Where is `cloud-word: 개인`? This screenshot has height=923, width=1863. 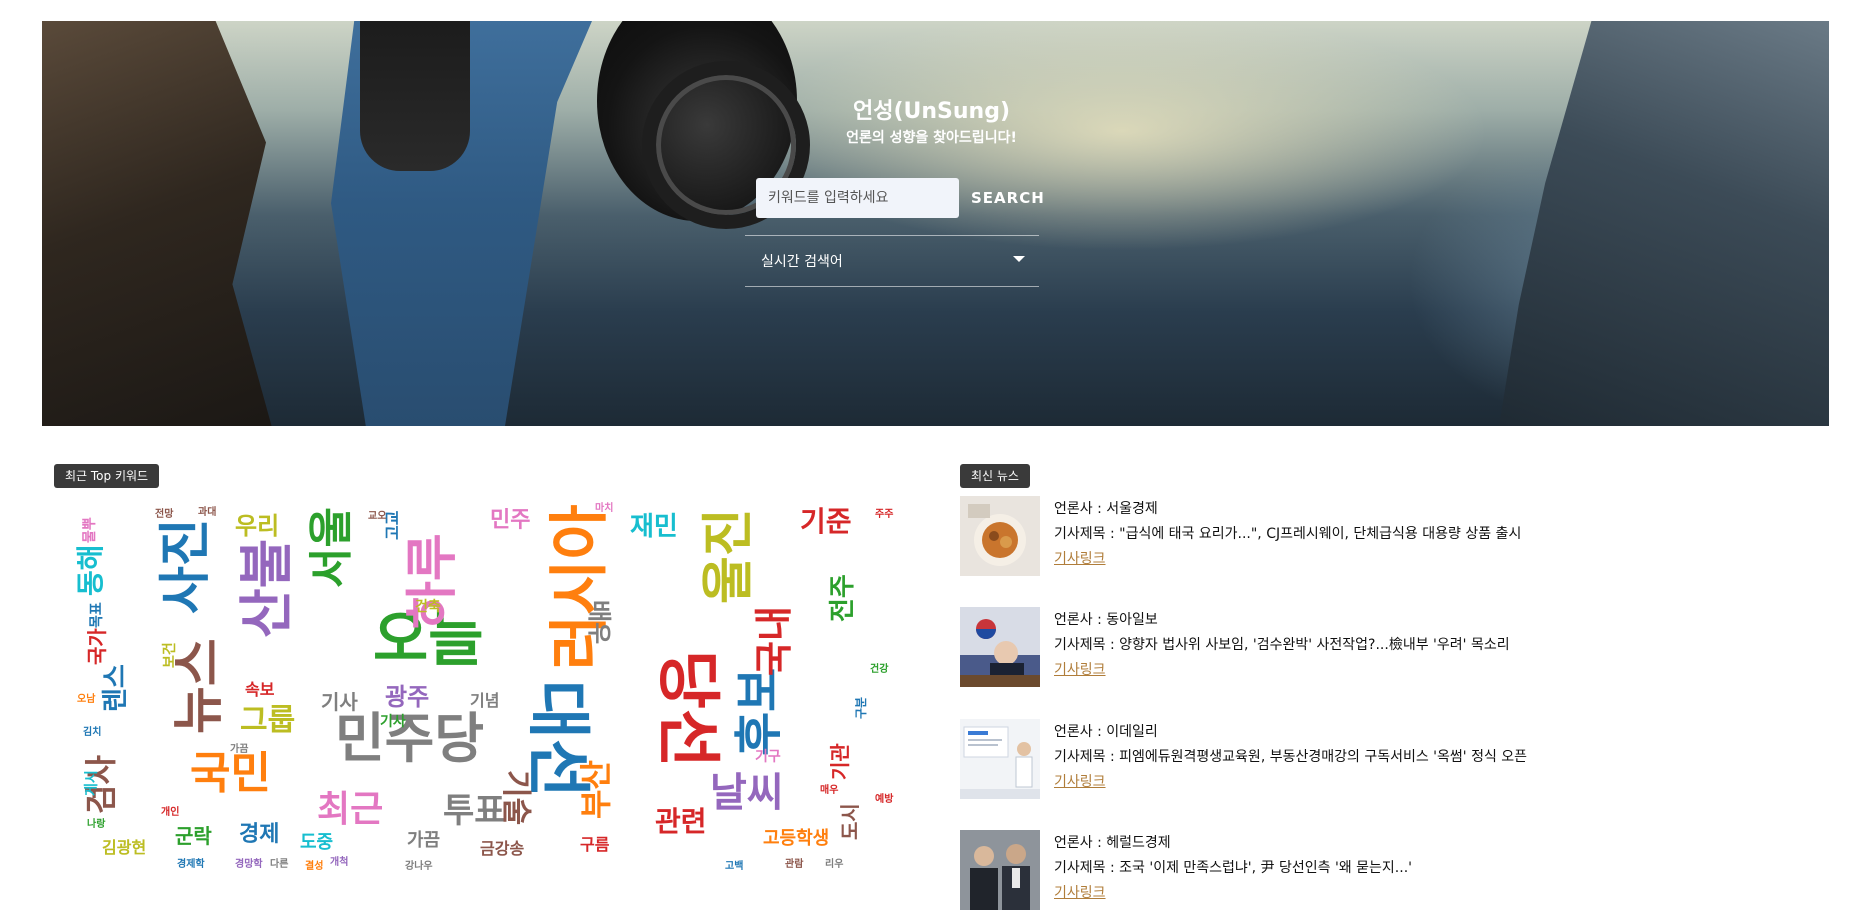
cloud-word: 개인 is located at coordinates (170, 812).